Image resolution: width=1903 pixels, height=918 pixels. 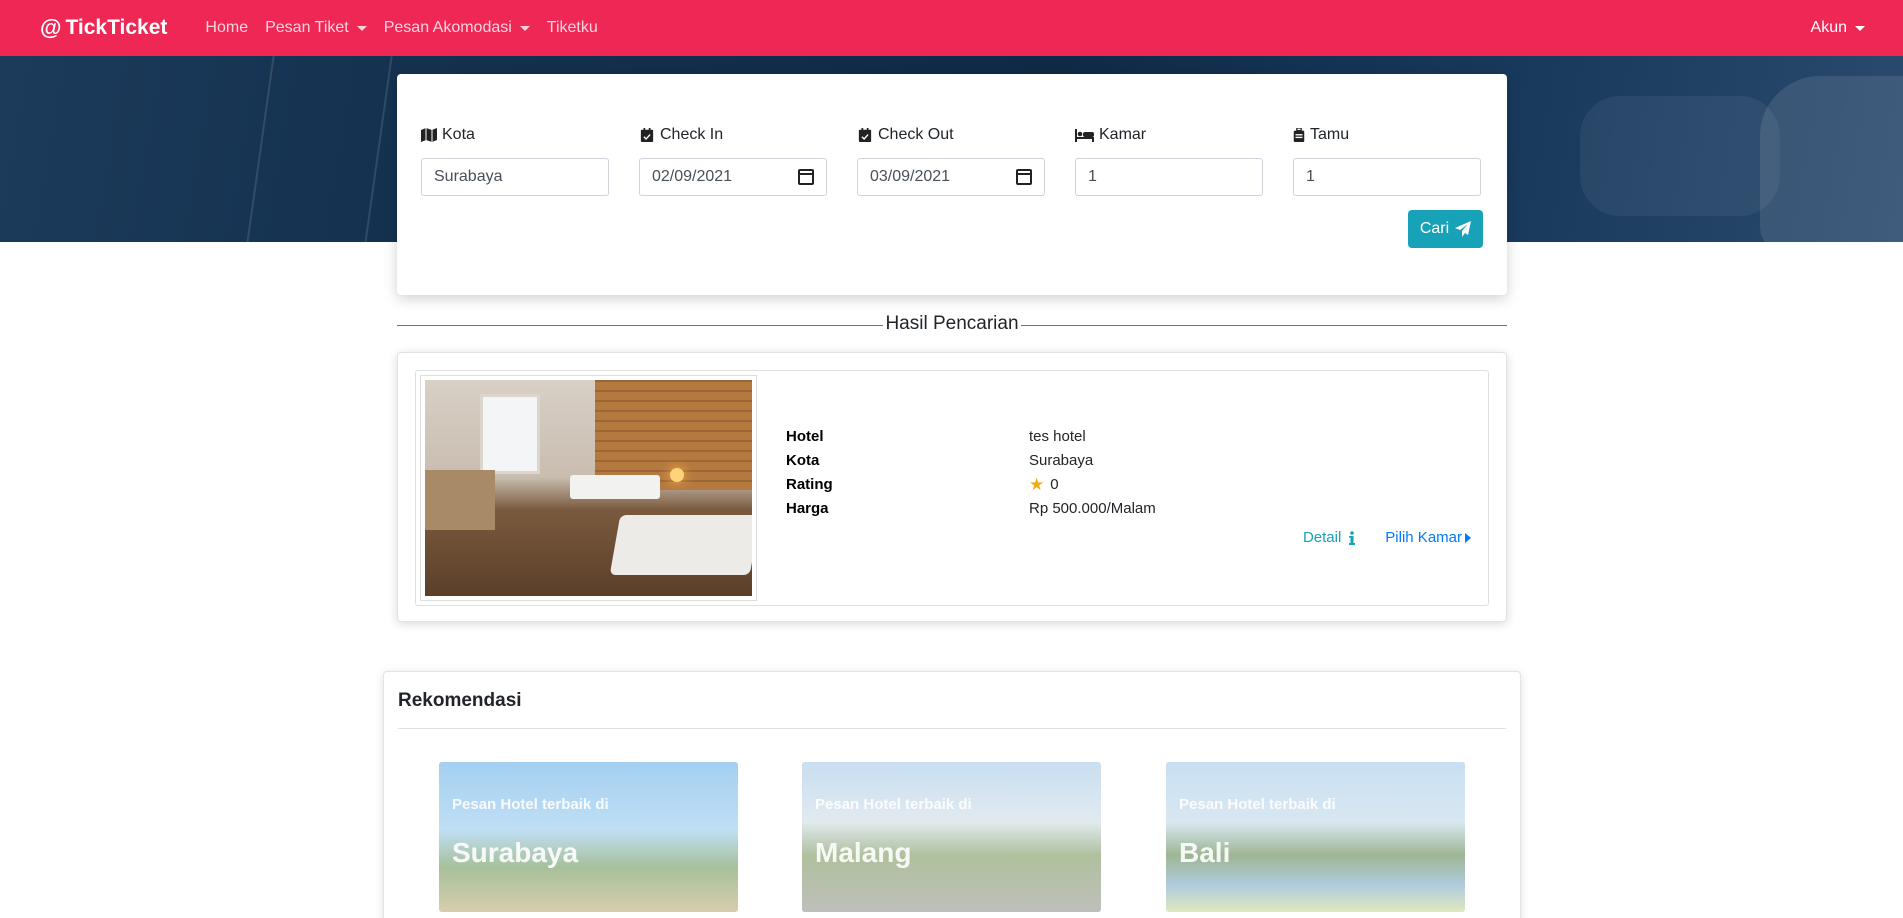 I want to click on nav-home-label: Home, so click(x=227, y=27).